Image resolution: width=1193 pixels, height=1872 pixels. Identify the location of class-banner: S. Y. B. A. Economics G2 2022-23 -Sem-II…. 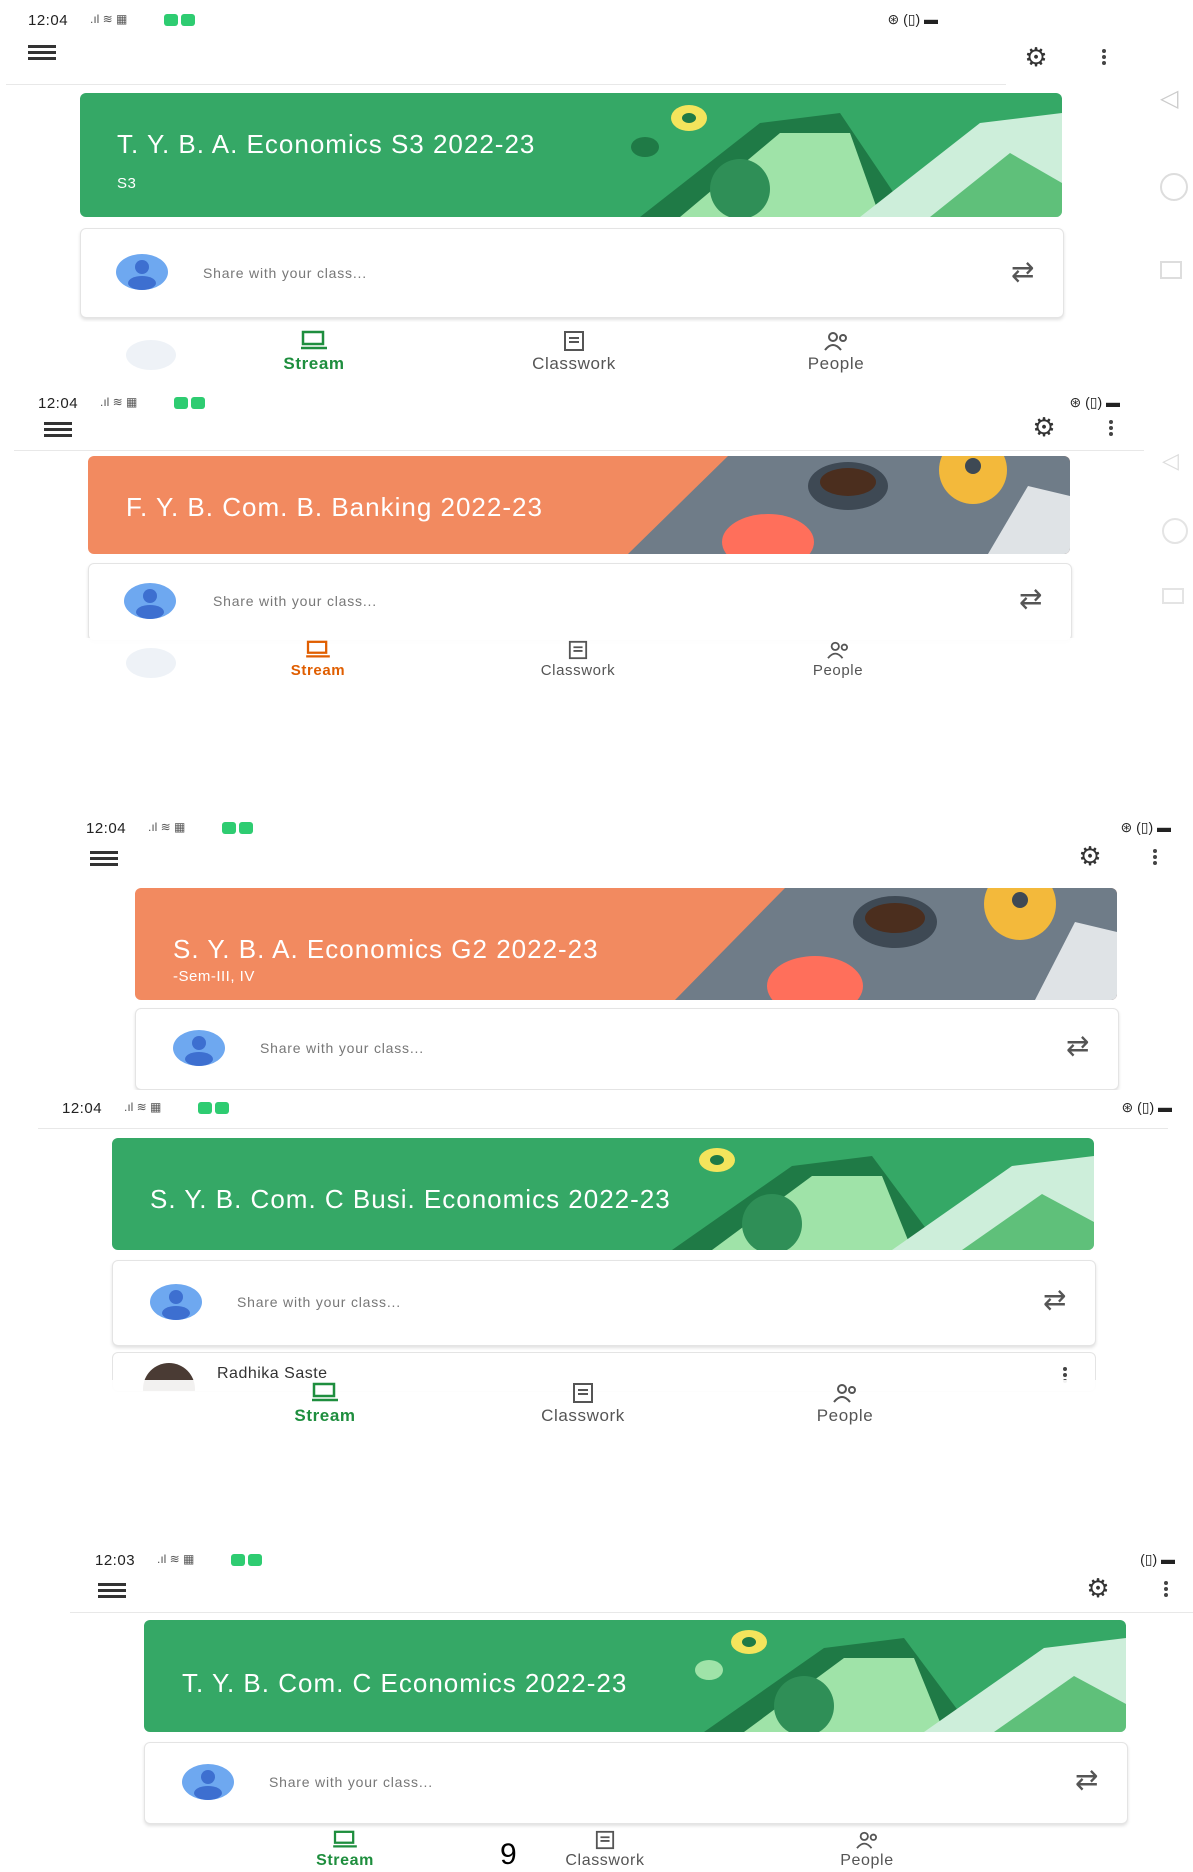
(626, 944).